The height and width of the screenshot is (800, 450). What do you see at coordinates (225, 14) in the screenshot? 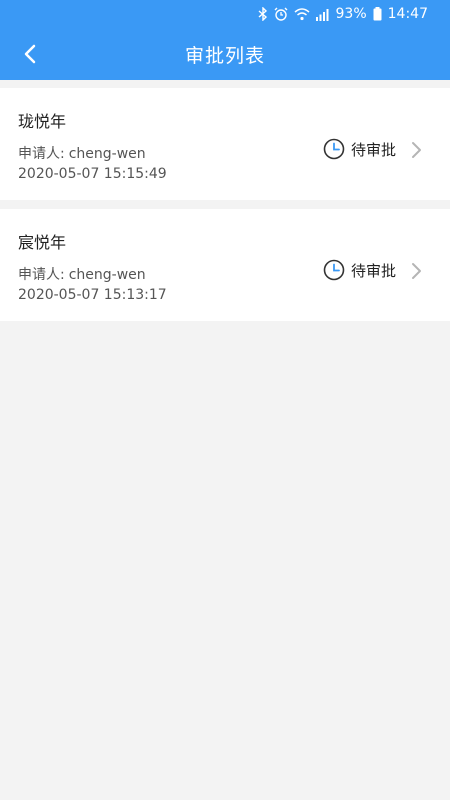
I see `status-bar: 93% 14:47` at bounding box center [225, 14].